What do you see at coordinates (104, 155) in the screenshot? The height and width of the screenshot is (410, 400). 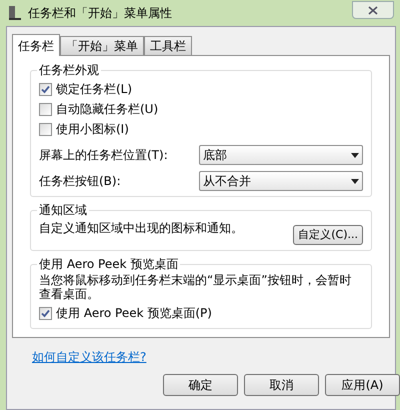 I see `dropdown-label: 屏幕上的任务栏位置(T):` at bounding box center [104, 155].